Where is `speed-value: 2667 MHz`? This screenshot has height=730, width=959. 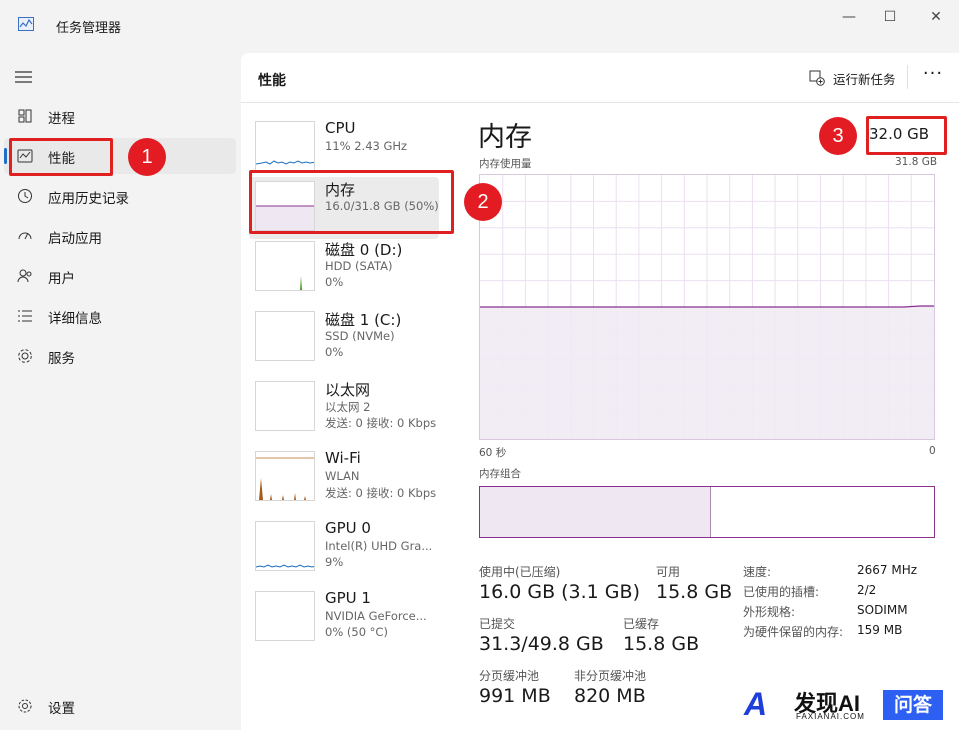
speed-value: 2667 MHz is located at coordinates (887, 570).